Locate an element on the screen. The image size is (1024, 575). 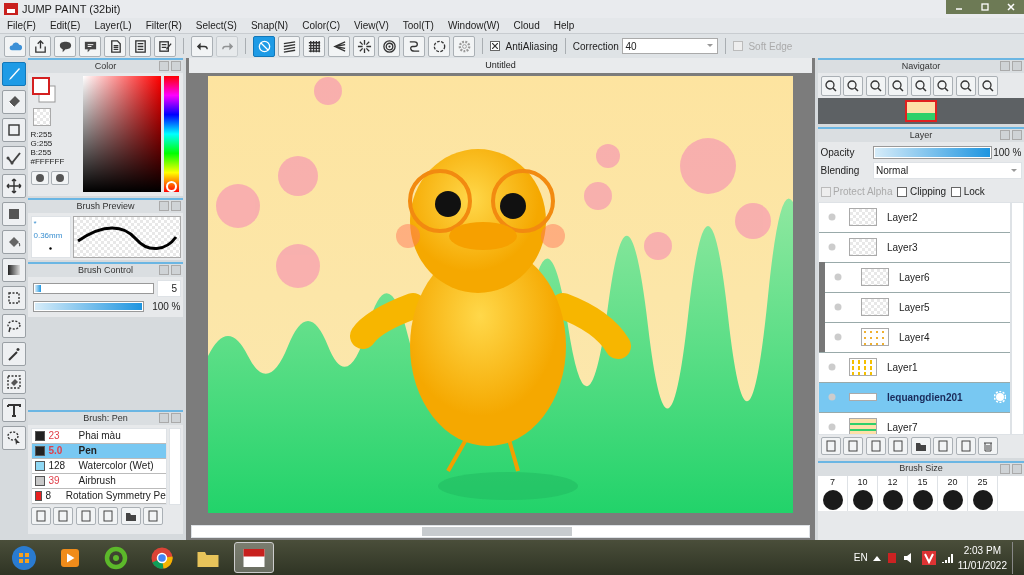
brush-name: Airbrush is located at coordinates (97, 481).